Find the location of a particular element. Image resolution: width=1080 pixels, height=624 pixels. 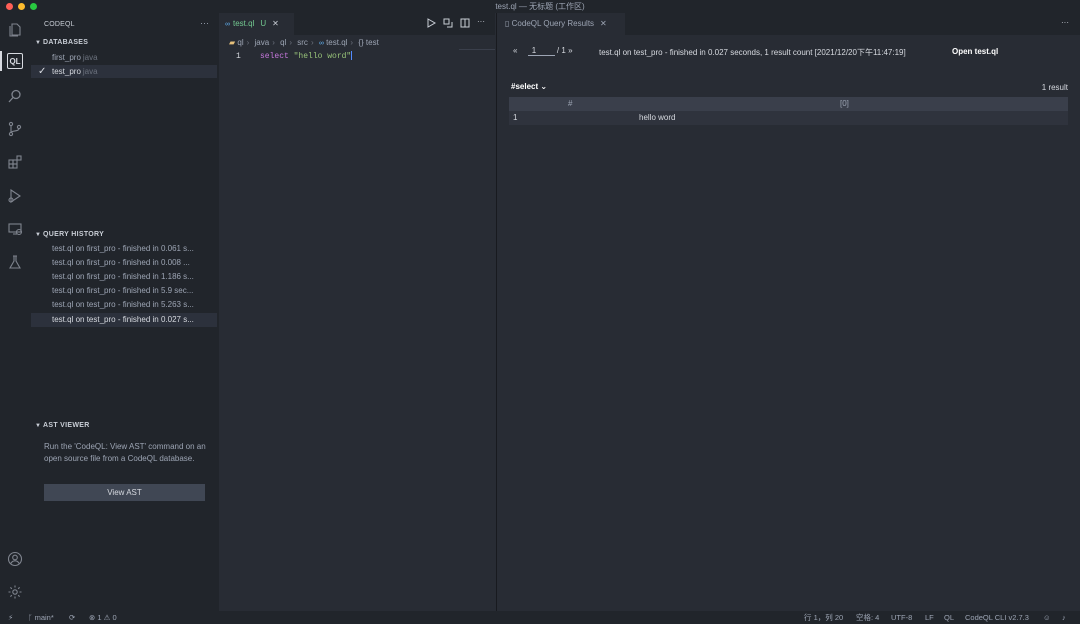

error-icon: ⊗ is located at coordinates (92, 617).